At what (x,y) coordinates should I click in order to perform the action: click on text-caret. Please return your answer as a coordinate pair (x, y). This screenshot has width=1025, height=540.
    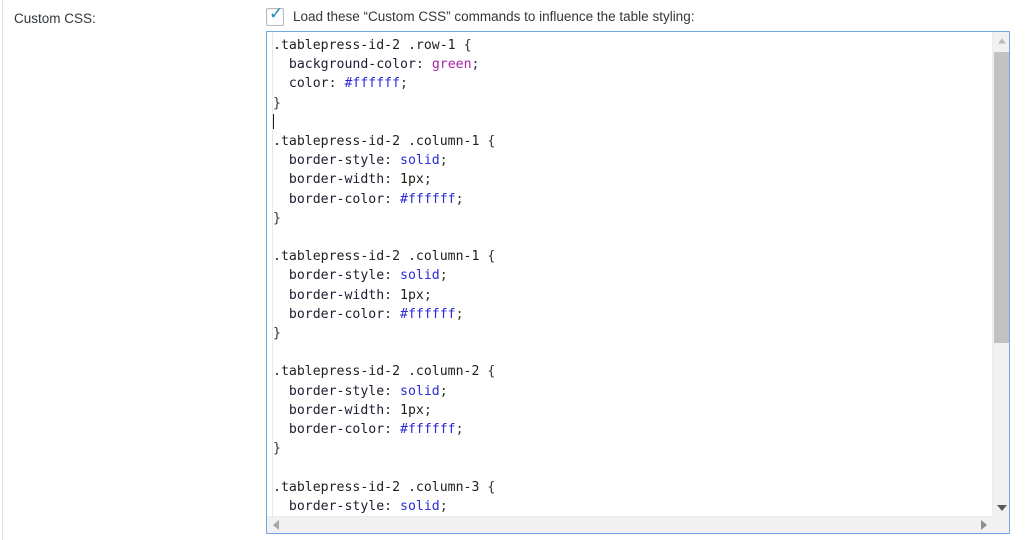
    Looking at the image, I should click on (273, 121).